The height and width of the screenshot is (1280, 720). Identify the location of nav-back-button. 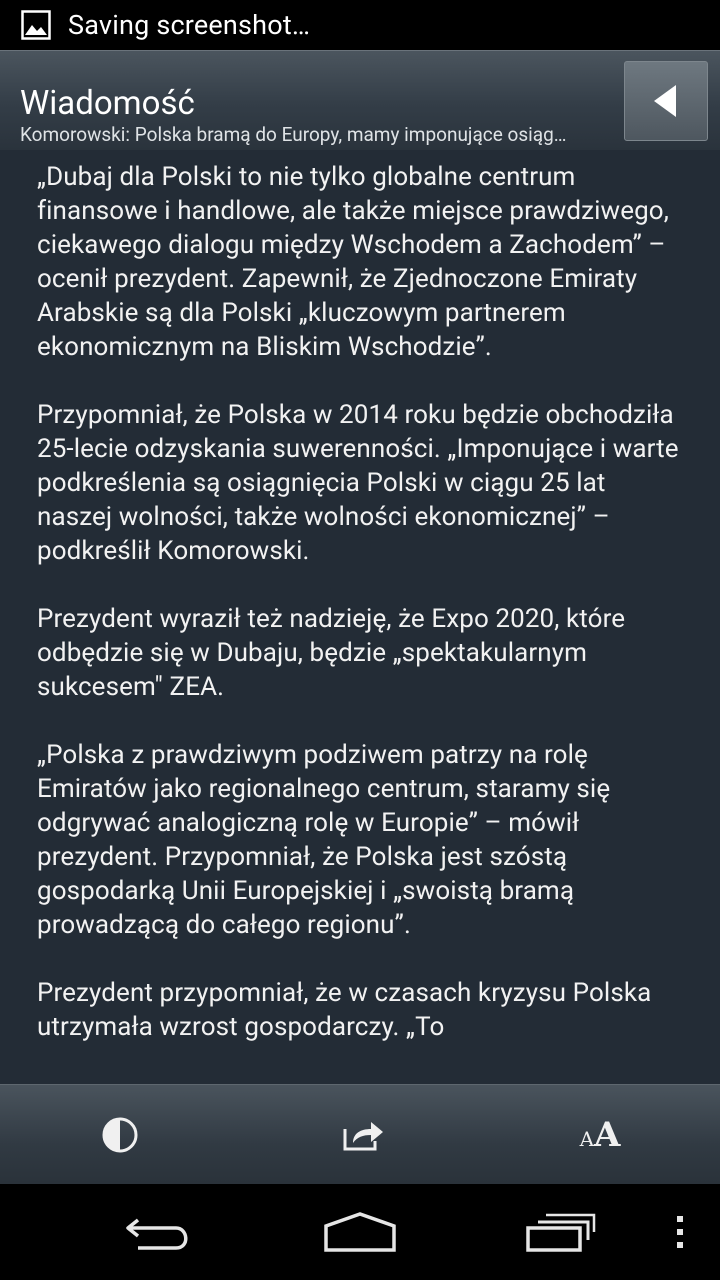
(160, 1232).